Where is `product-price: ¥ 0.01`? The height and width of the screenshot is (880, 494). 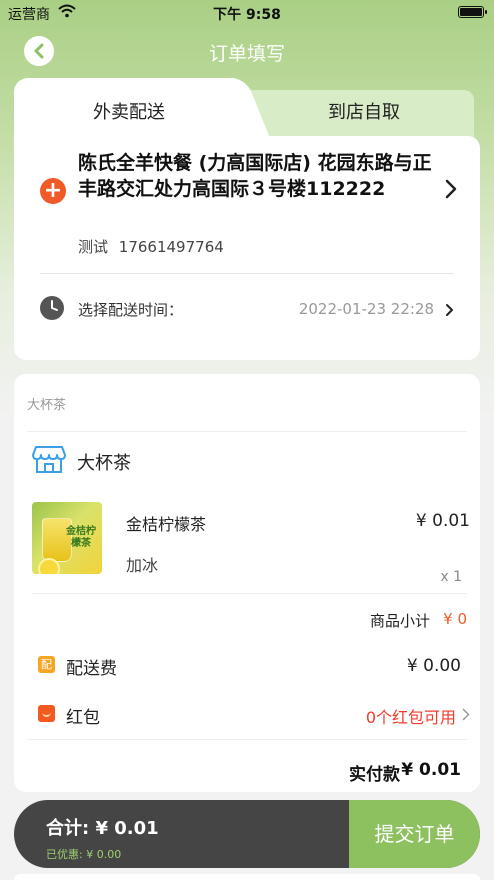
product-price: ¥ 0.01 is located at coordinates (442, 521).